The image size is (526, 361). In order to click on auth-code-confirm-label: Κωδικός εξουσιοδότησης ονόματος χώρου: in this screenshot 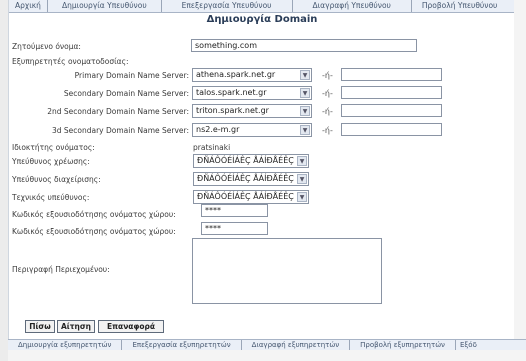, I will do `click(94, 231)`.